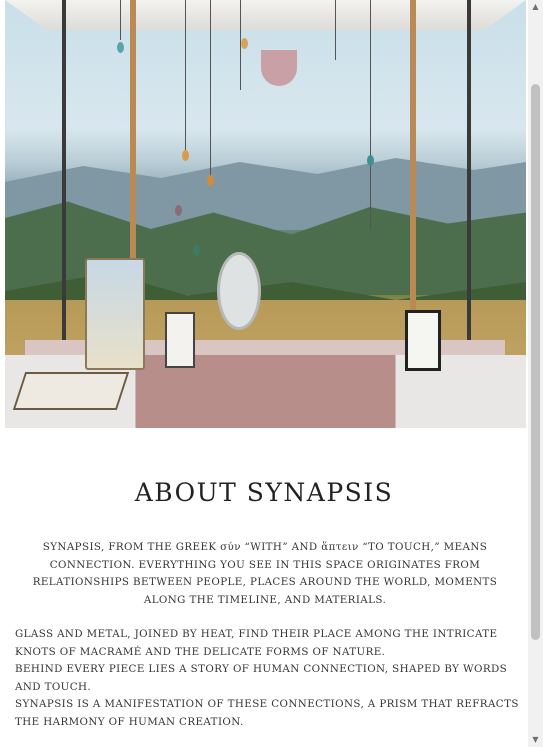 This screenshot has height=747, width=543. What do you see at coordinates (279, 68) in the screenshot?
I see `crescent-pendant` at bounding box center [279, 68].